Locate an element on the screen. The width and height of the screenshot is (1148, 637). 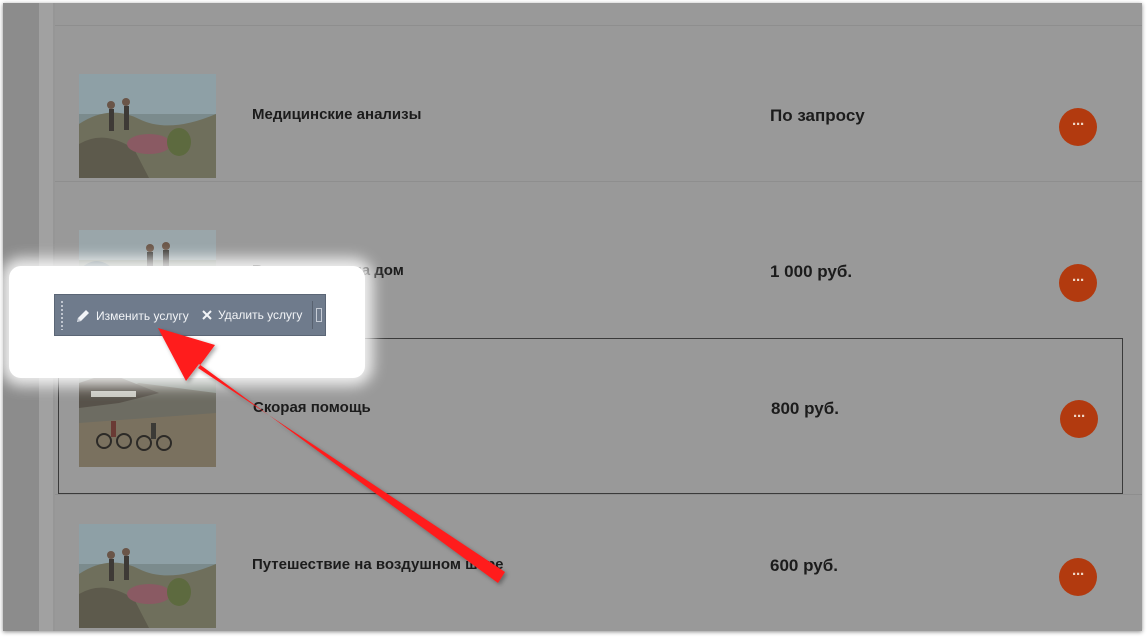
service-name: Путешествие на воздушном шаре is located at coordinates (377, 564).